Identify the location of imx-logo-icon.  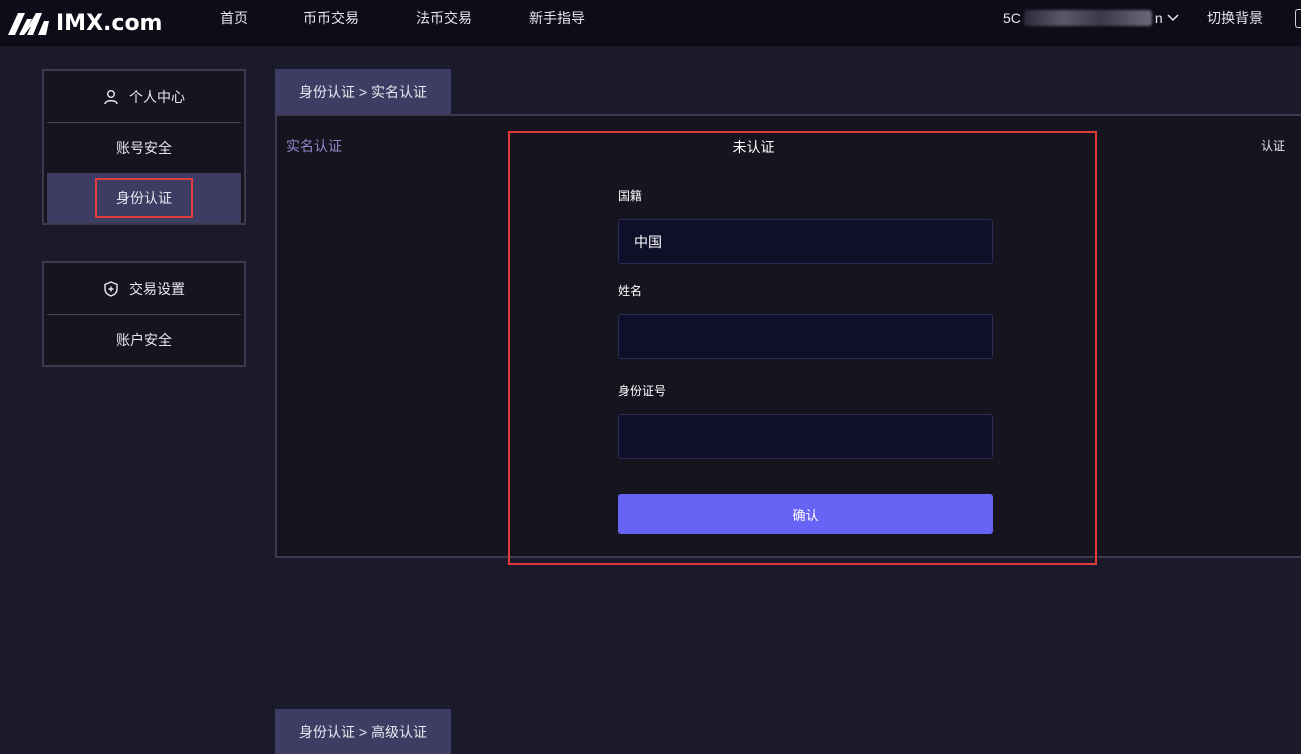
(28, 24).